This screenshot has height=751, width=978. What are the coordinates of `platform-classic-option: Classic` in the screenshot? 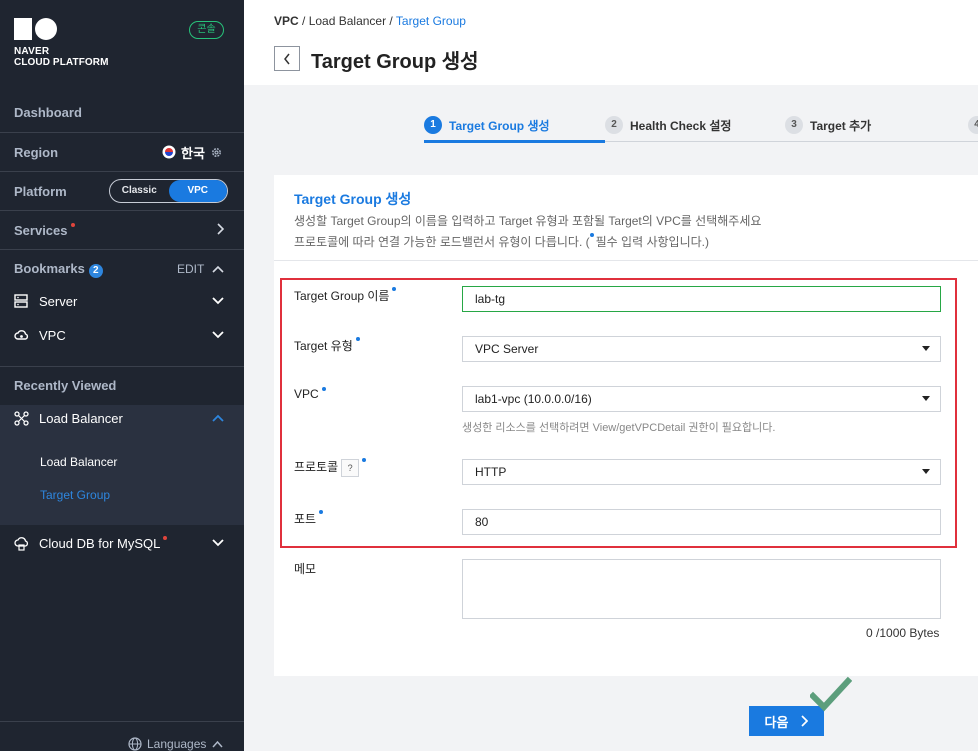 It's located at (139, 191).